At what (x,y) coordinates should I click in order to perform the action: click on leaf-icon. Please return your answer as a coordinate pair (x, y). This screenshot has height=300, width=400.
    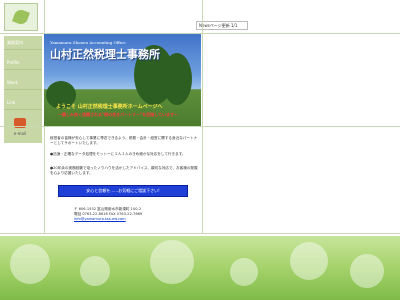
    Looking at the image, I should click on (21, 17).